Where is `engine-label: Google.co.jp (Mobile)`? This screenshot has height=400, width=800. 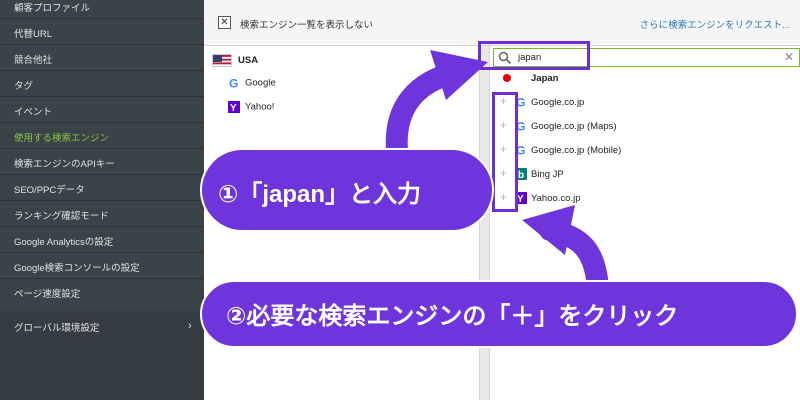 engine-label: Google.co.jp (Mobile) is located at coordinates (576, 150).